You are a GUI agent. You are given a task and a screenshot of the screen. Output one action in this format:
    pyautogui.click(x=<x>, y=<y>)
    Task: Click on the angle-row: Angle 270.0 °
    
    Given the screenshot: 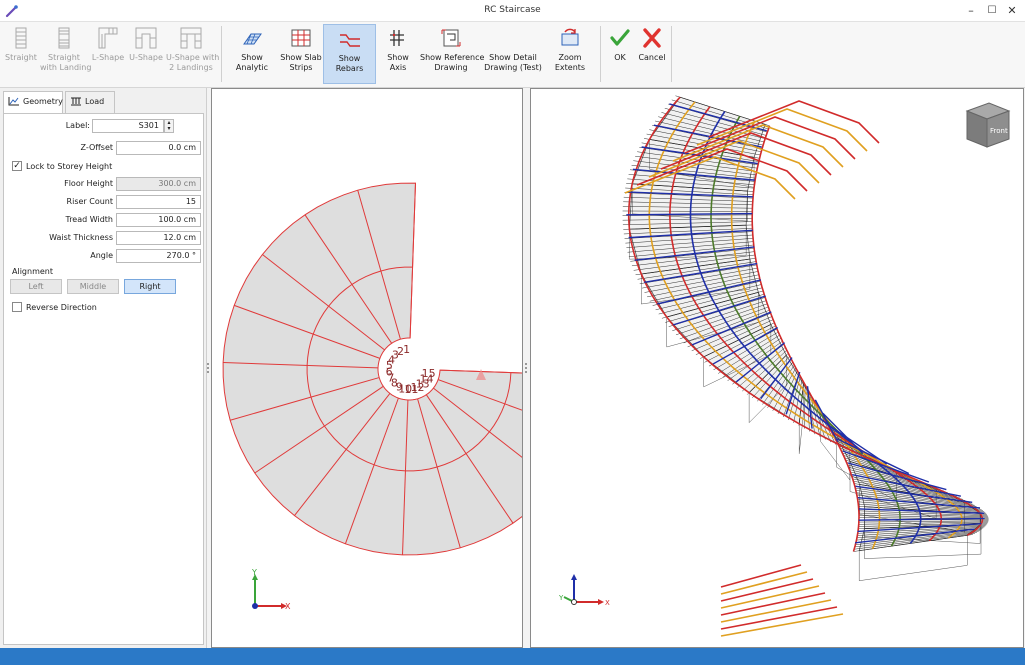 What is the action you would take?
    pyautogui.click(x=104, y=256)
    